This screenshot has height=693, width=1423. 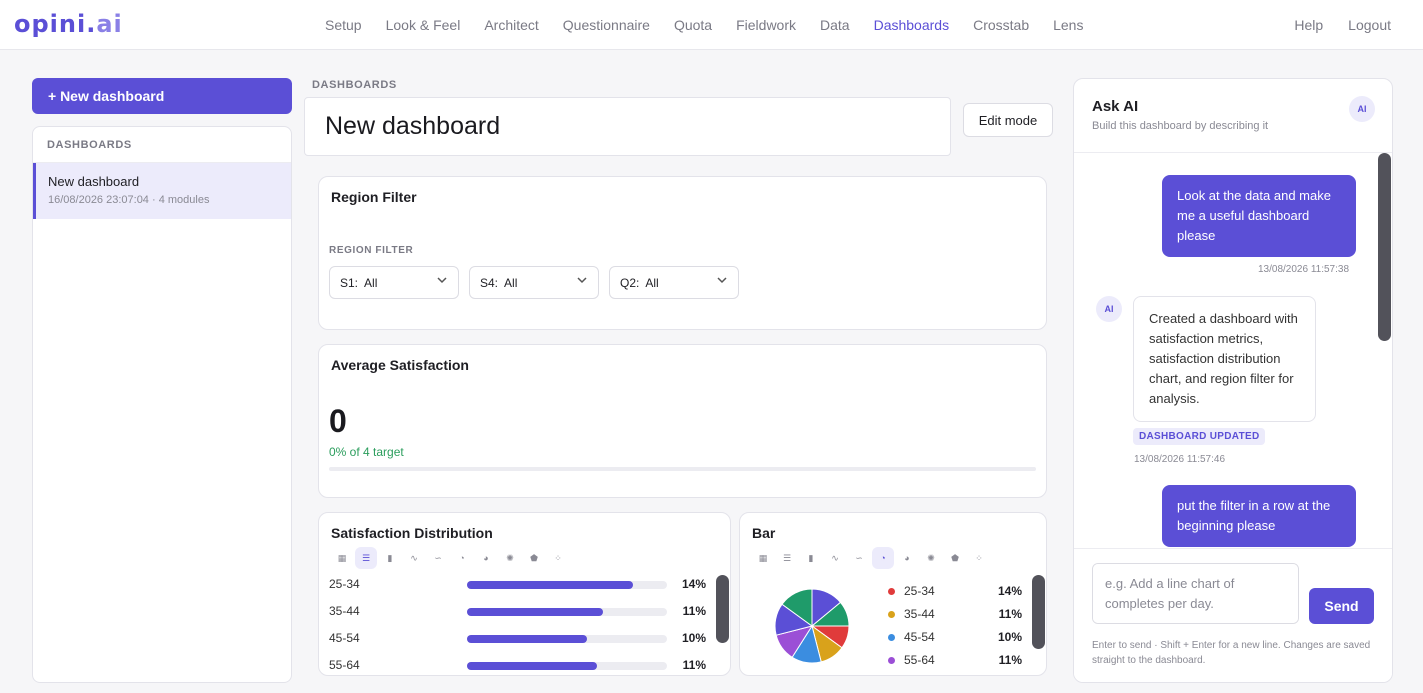 What do you see at coordinates (812, 626) in the screenshot?
I see `pie-chart` at bounding box center [812, 626].